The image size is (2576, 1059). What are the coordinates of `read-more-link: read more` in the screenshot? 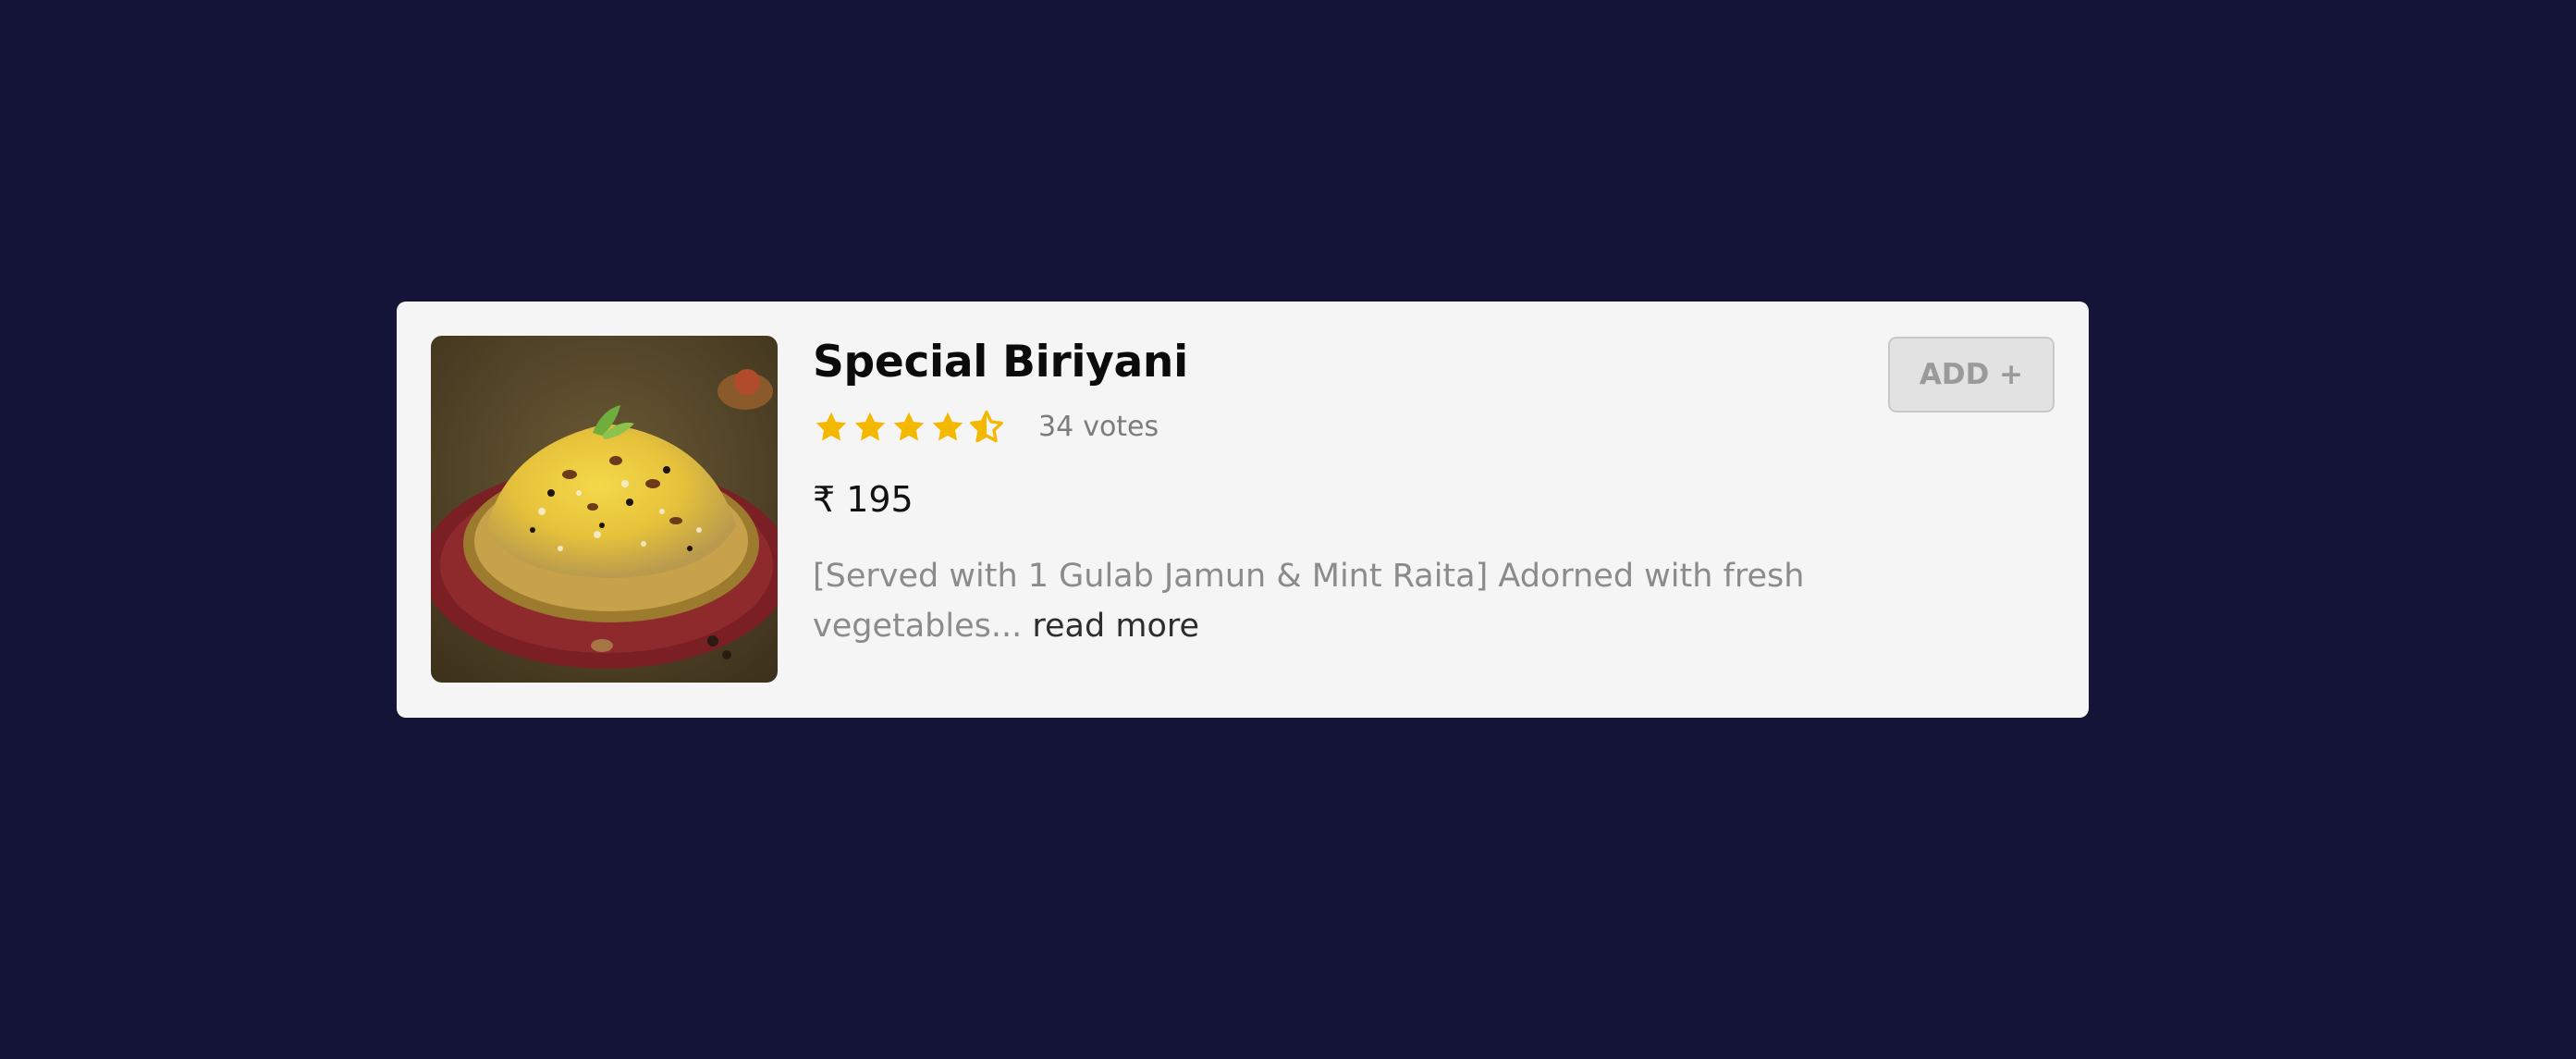 It's located at (1115, 626).